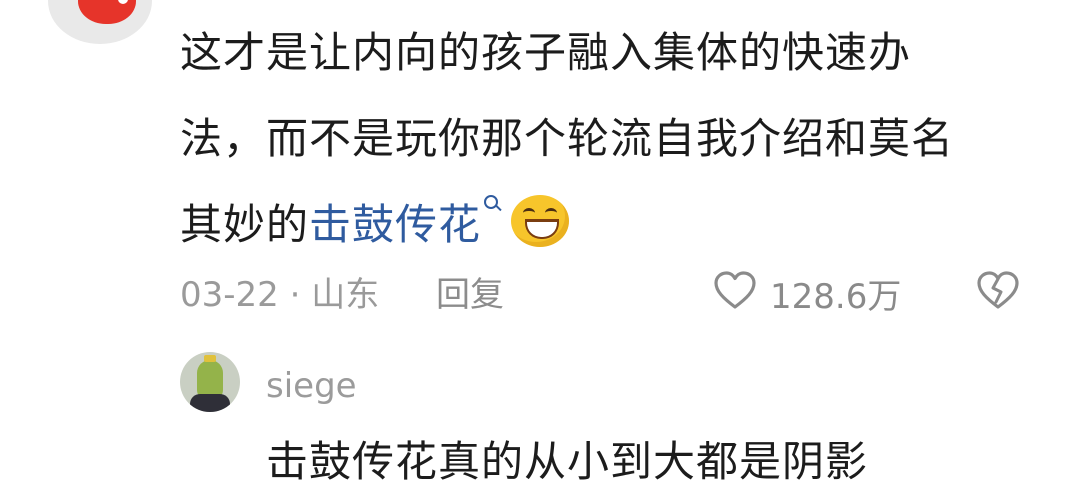  What do you see at coordinates (210, 382) in the screenshot?
I see `reply-avatar` at bounding box center [210, 382].